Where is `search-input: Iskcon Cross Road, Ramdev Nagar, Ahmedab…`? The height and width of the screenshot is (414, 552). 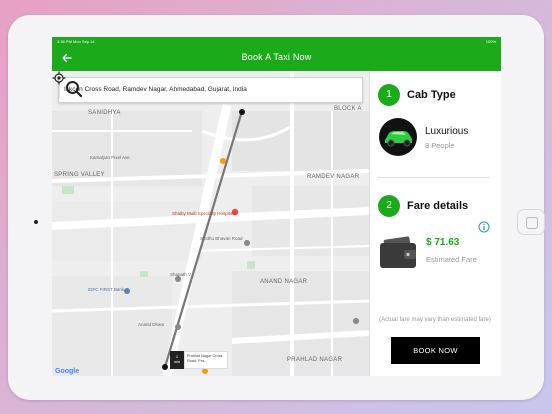 search-input: Iskcon Cross Road, Ramdev Nagar, Ahmedab… is located at coordinates (153, 90).